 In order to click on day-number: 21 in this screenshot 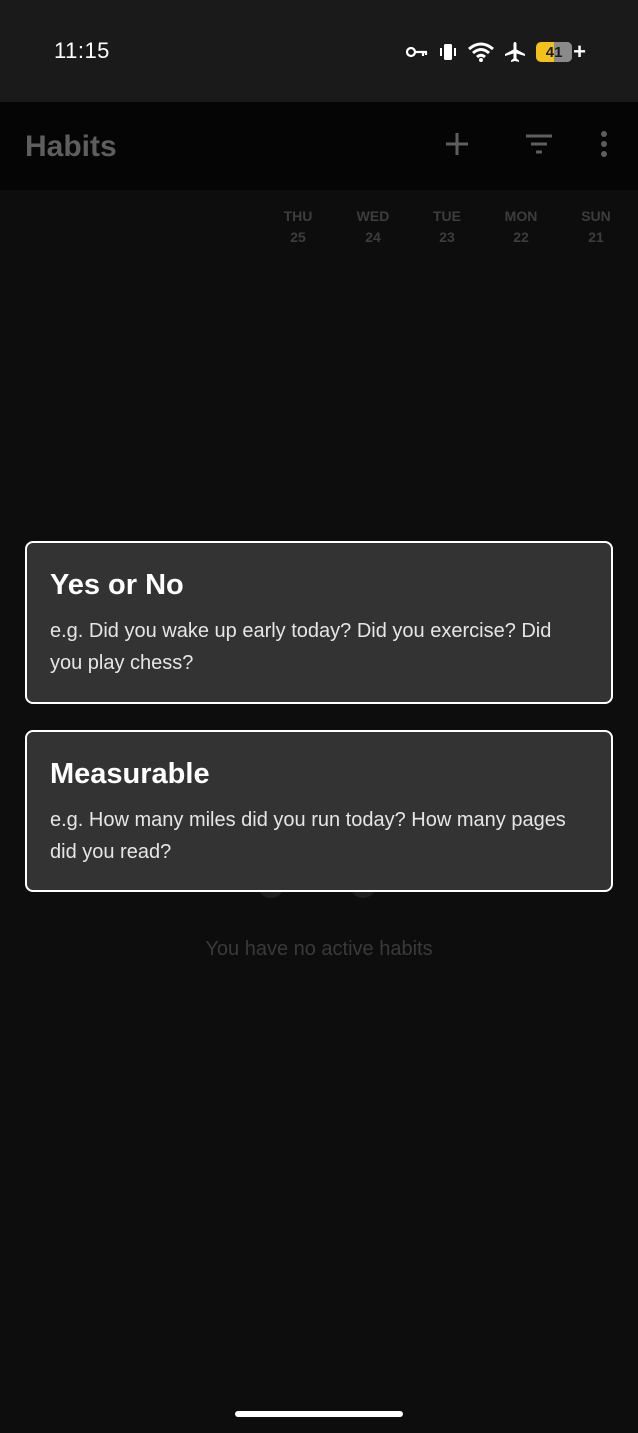, I will do `click(596, 237)`.